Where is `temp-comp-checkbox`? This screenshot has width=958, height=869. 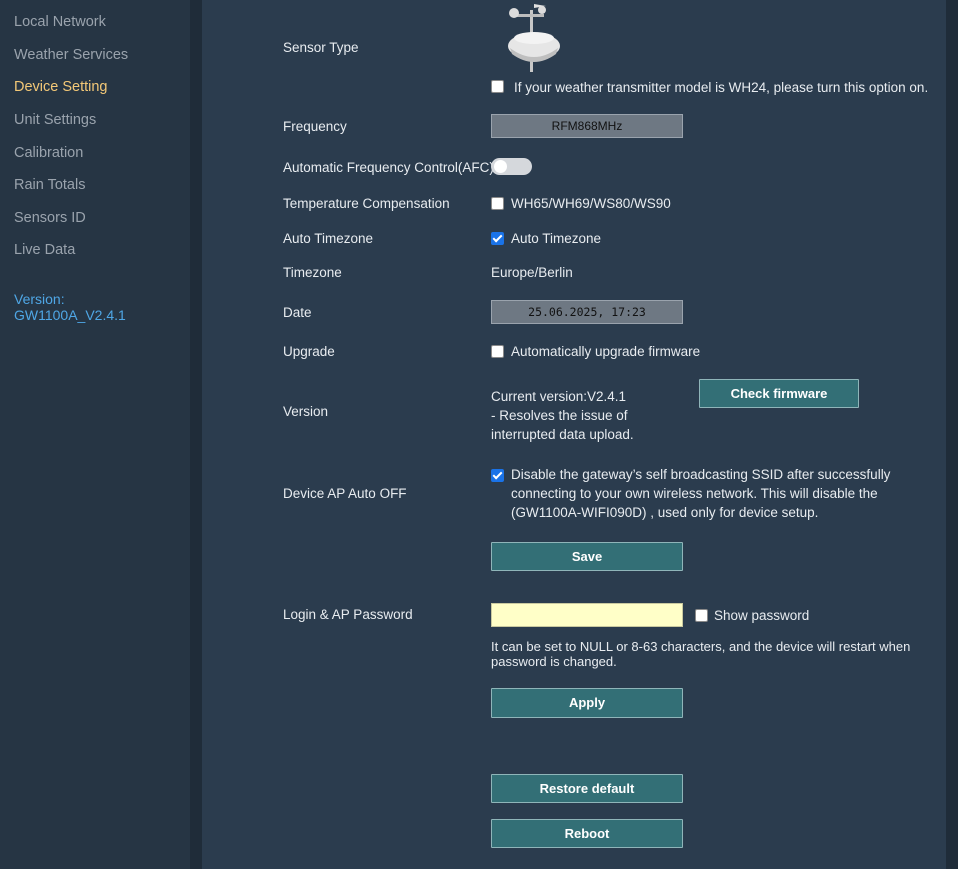
temp-comp-checkbox is located at coordinates (497, 203).